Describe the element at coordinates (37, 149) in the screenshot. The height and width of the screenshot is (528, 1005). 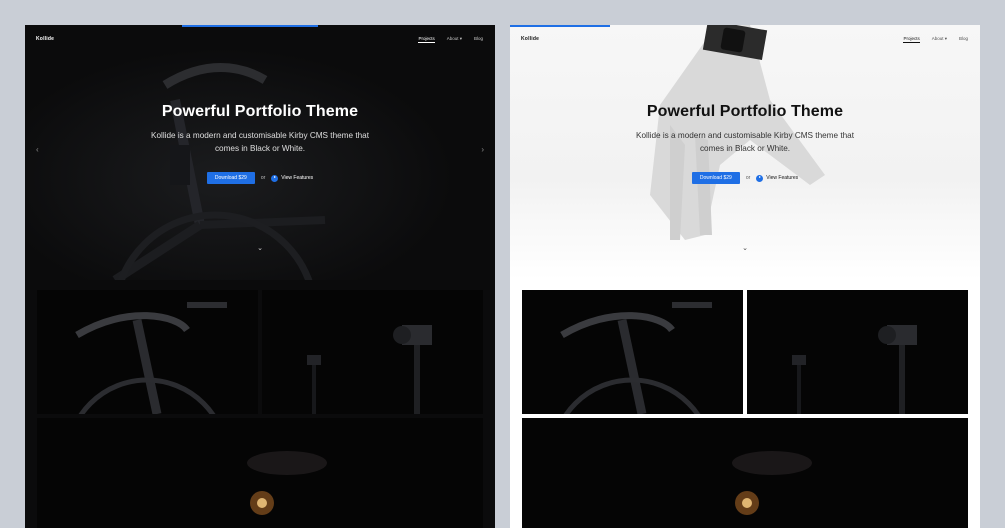
I see `chevron-left-icon: ‹` at that location.